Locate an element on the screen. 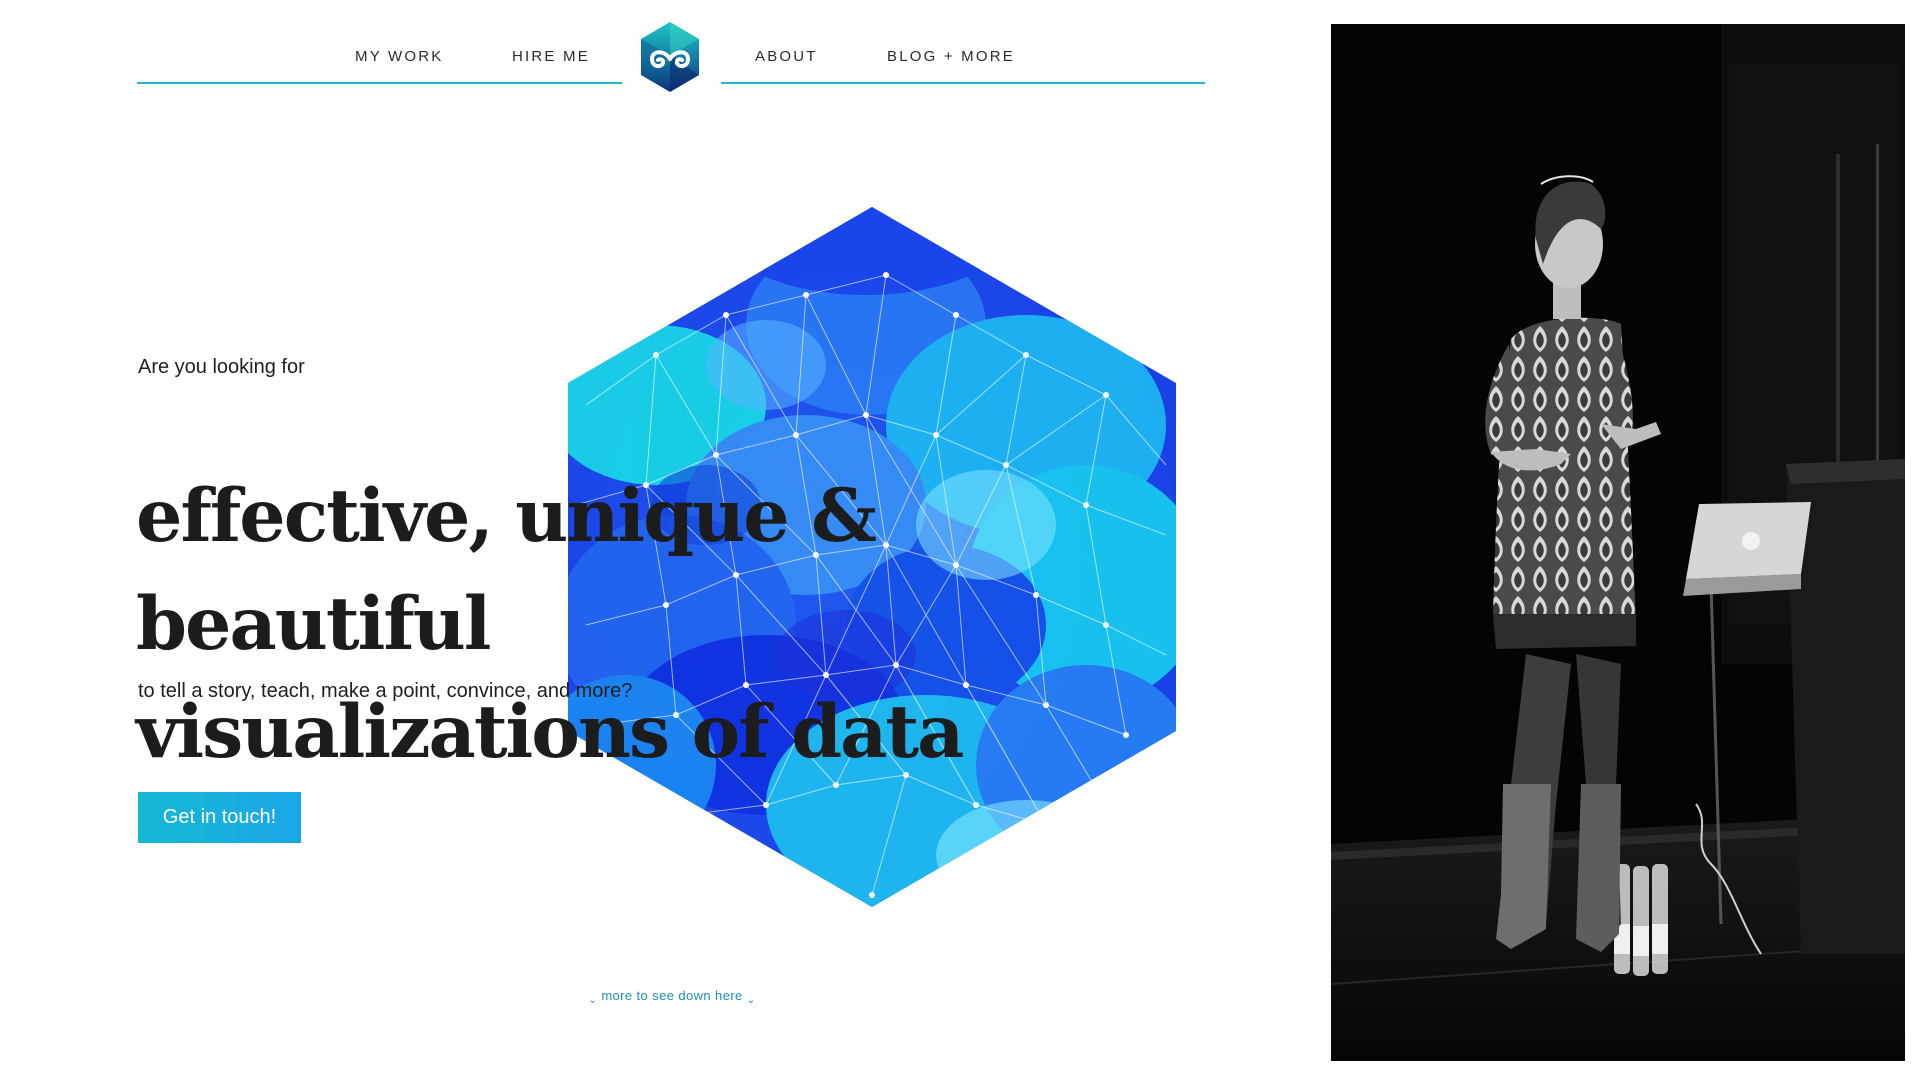 Image resolution: width=1920 pixels, height=1080 pixels. hero-headline-line-1: effective, unique & beautiful is located at coordinates (506, 570).